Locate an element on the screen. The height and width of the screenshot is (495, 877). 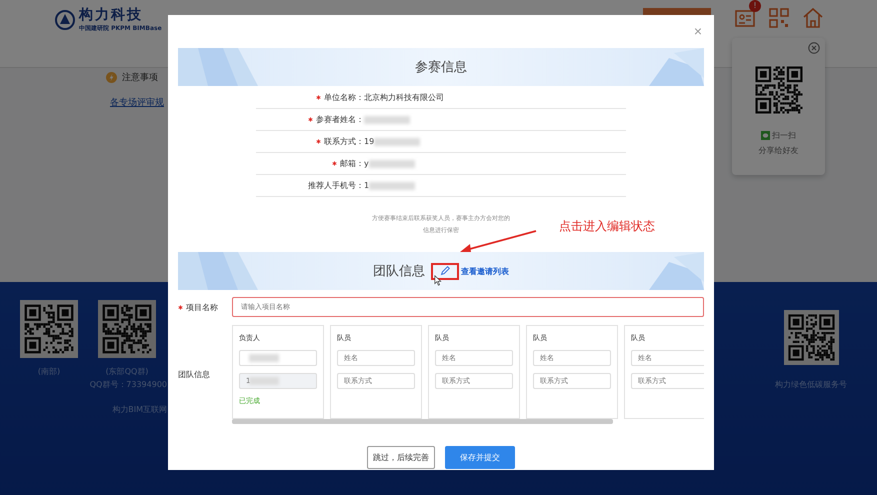
field-label: 单位名称： is located at coordinates (344, 97).